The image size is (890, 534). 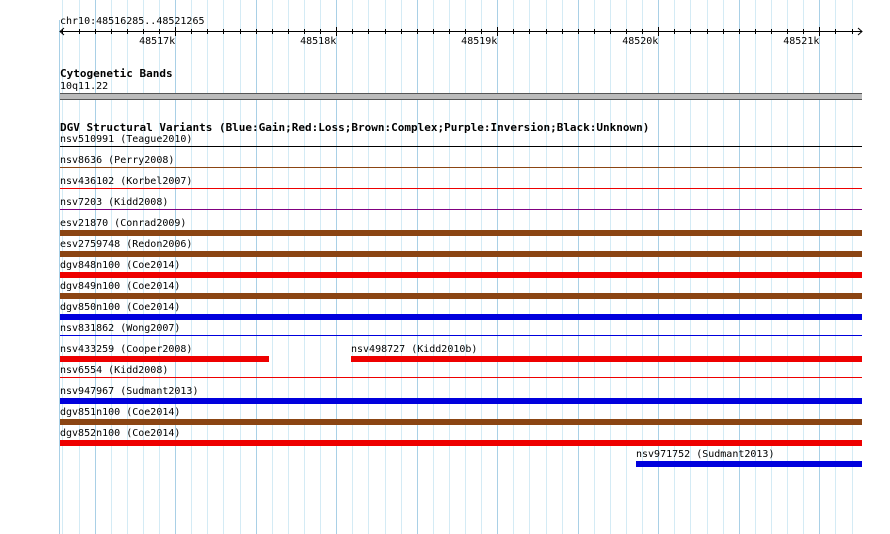 I want to click on cytoband-track-title: Cytogenetic Bands, so click(x=116, y=73).